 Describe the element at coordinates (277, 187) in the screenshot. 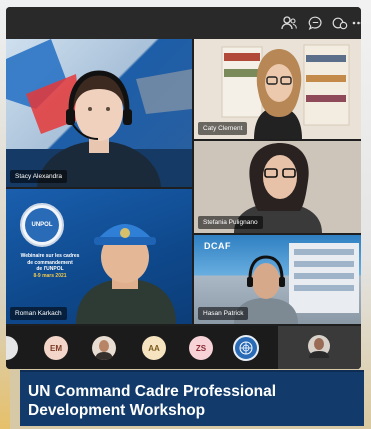

I see `video-tile-stefania: Stefania Pulignano` at that location.